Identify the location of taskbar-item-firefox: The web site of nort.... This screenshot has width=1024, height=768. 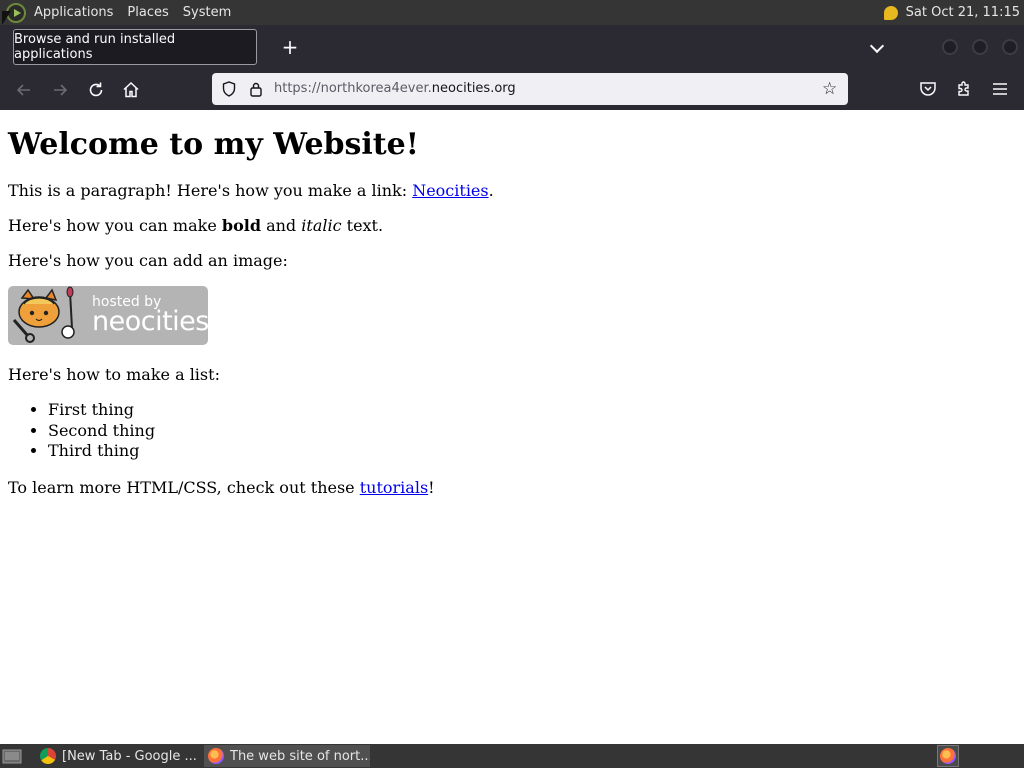
(287, 756).